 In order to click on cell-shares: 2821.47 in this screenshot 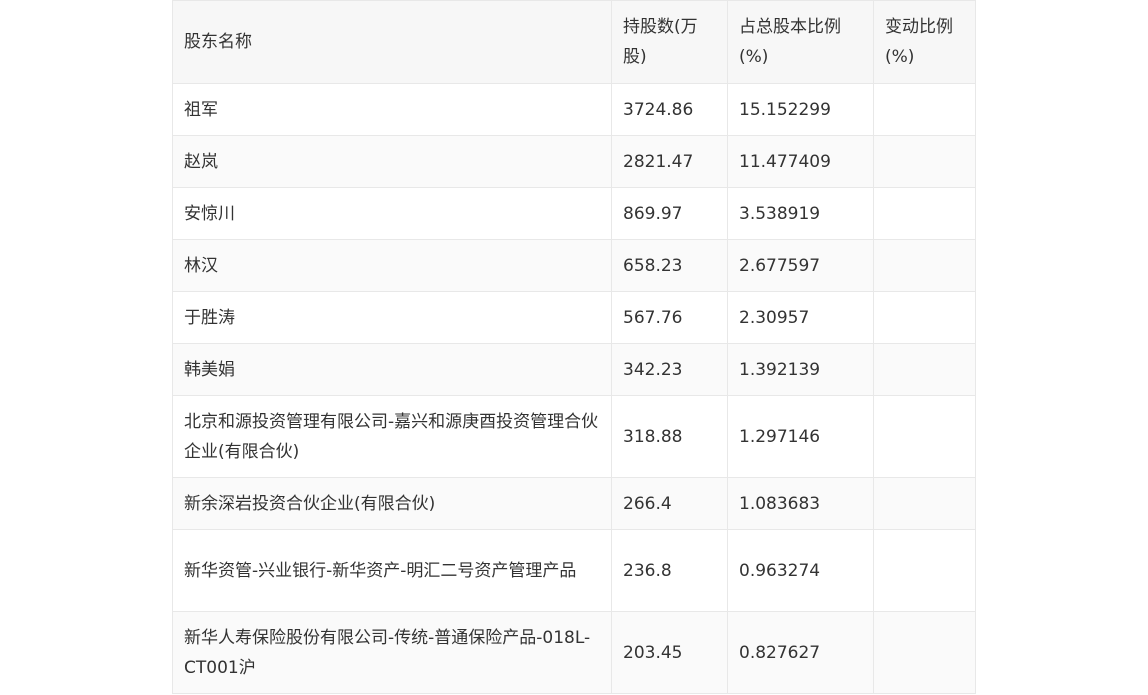, I will do `click(669, 161)`.